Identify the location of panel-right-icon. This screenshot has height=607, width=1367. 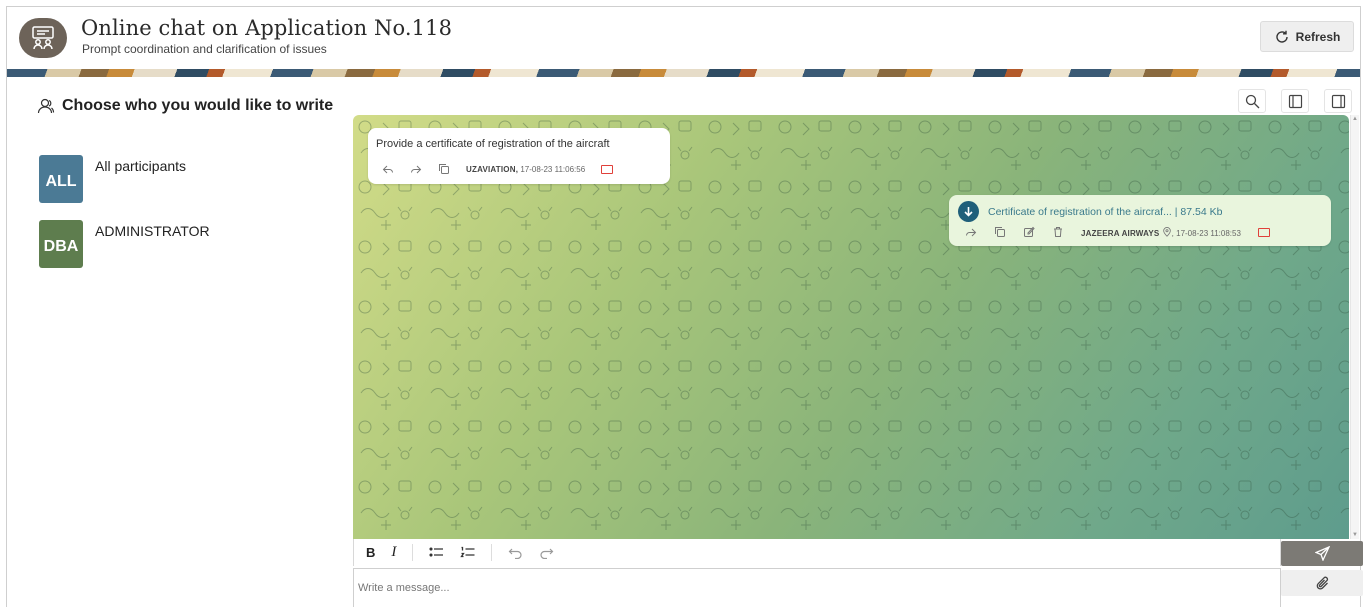
(1338, 101).